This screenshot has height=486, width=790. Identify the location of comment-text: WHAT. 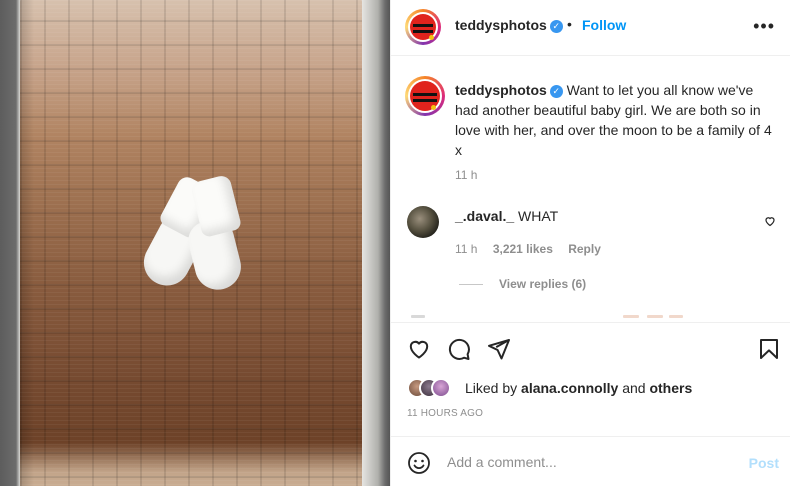
(538, 216).